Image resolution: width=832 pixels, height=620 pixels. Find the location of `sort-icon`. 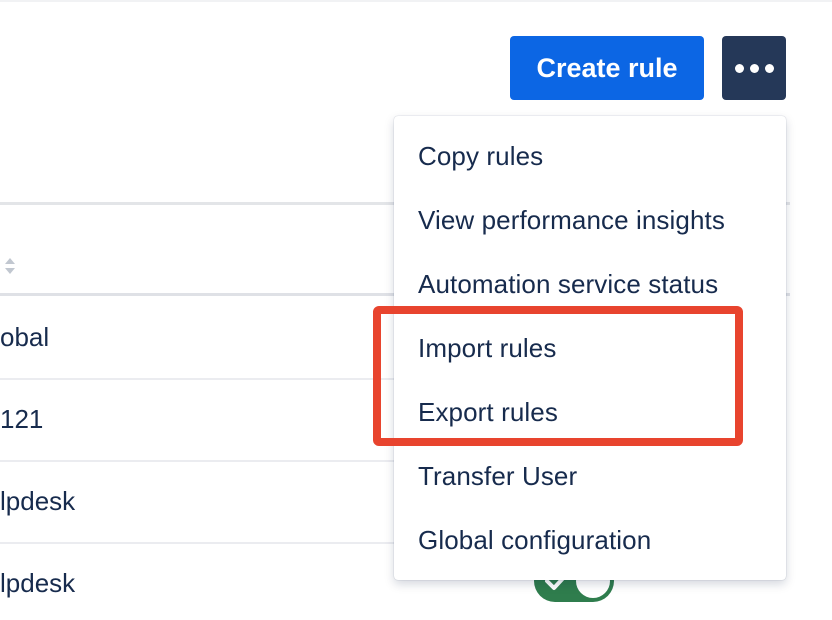

sort-icon is located at coordinates (10, 266).